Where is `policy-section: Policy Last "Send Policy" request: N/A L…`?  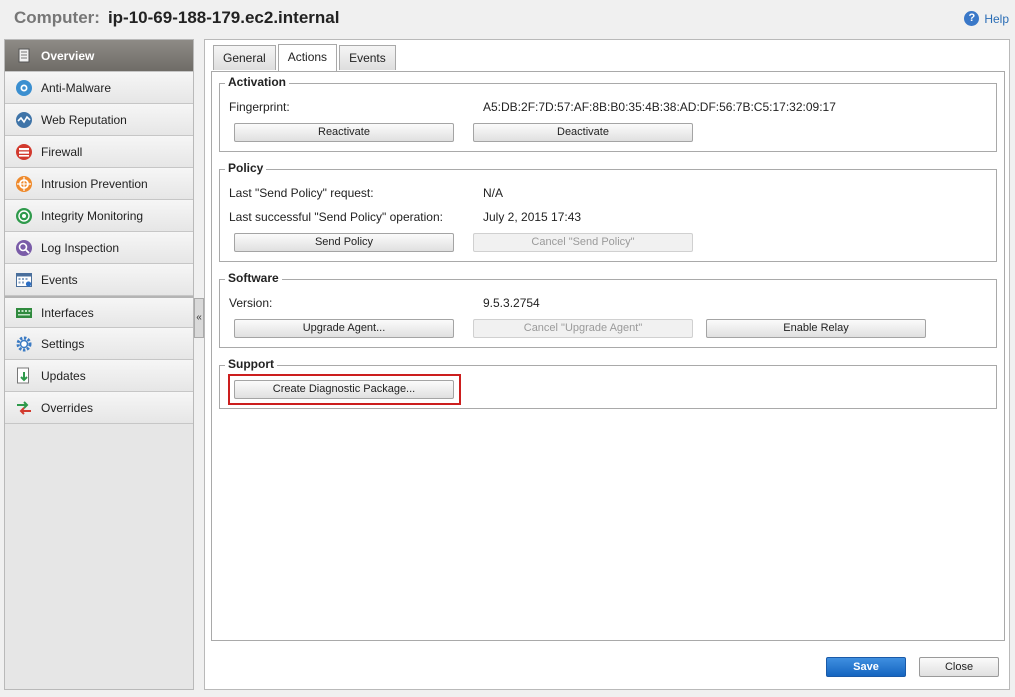 policy-section: Policy Last "Send Policy" request: N/A L… is located at coordinates (608, 211).